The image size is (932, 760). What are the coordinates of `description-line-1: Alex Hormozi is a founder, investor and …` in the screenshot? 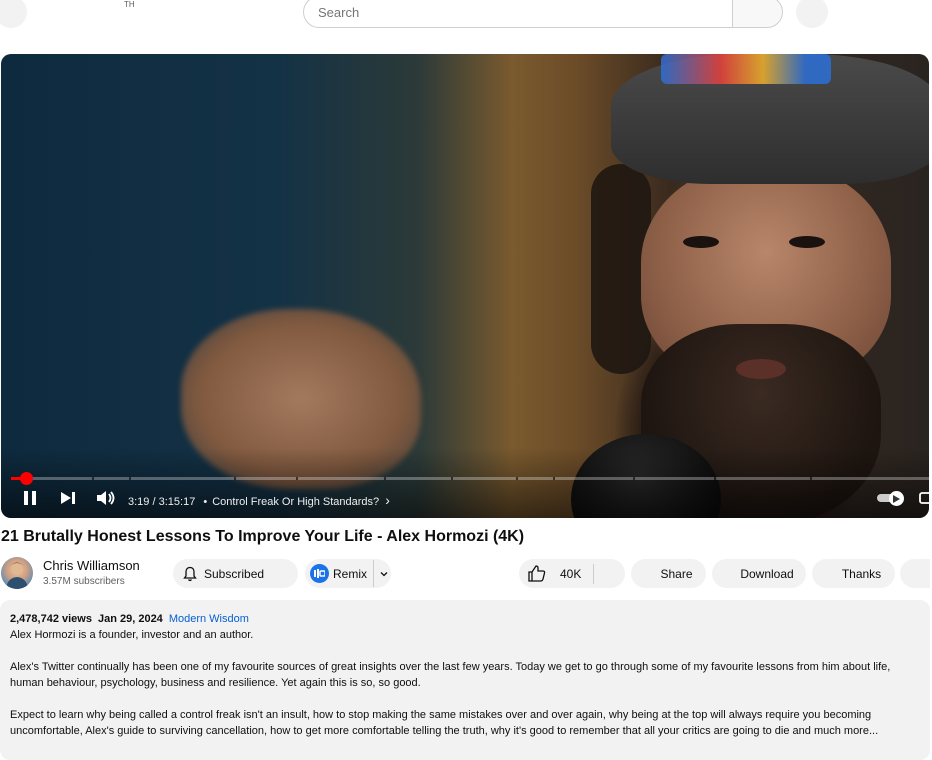 It's located at (132, 635).